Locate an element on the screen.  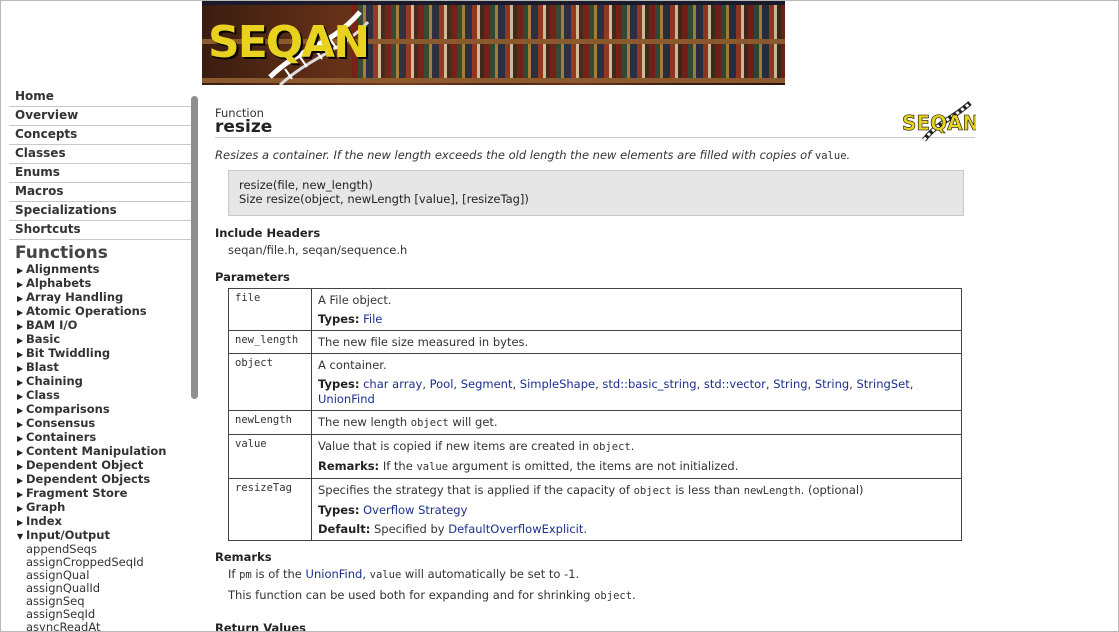
type-link: Segment is located at coordinates (487, 384).